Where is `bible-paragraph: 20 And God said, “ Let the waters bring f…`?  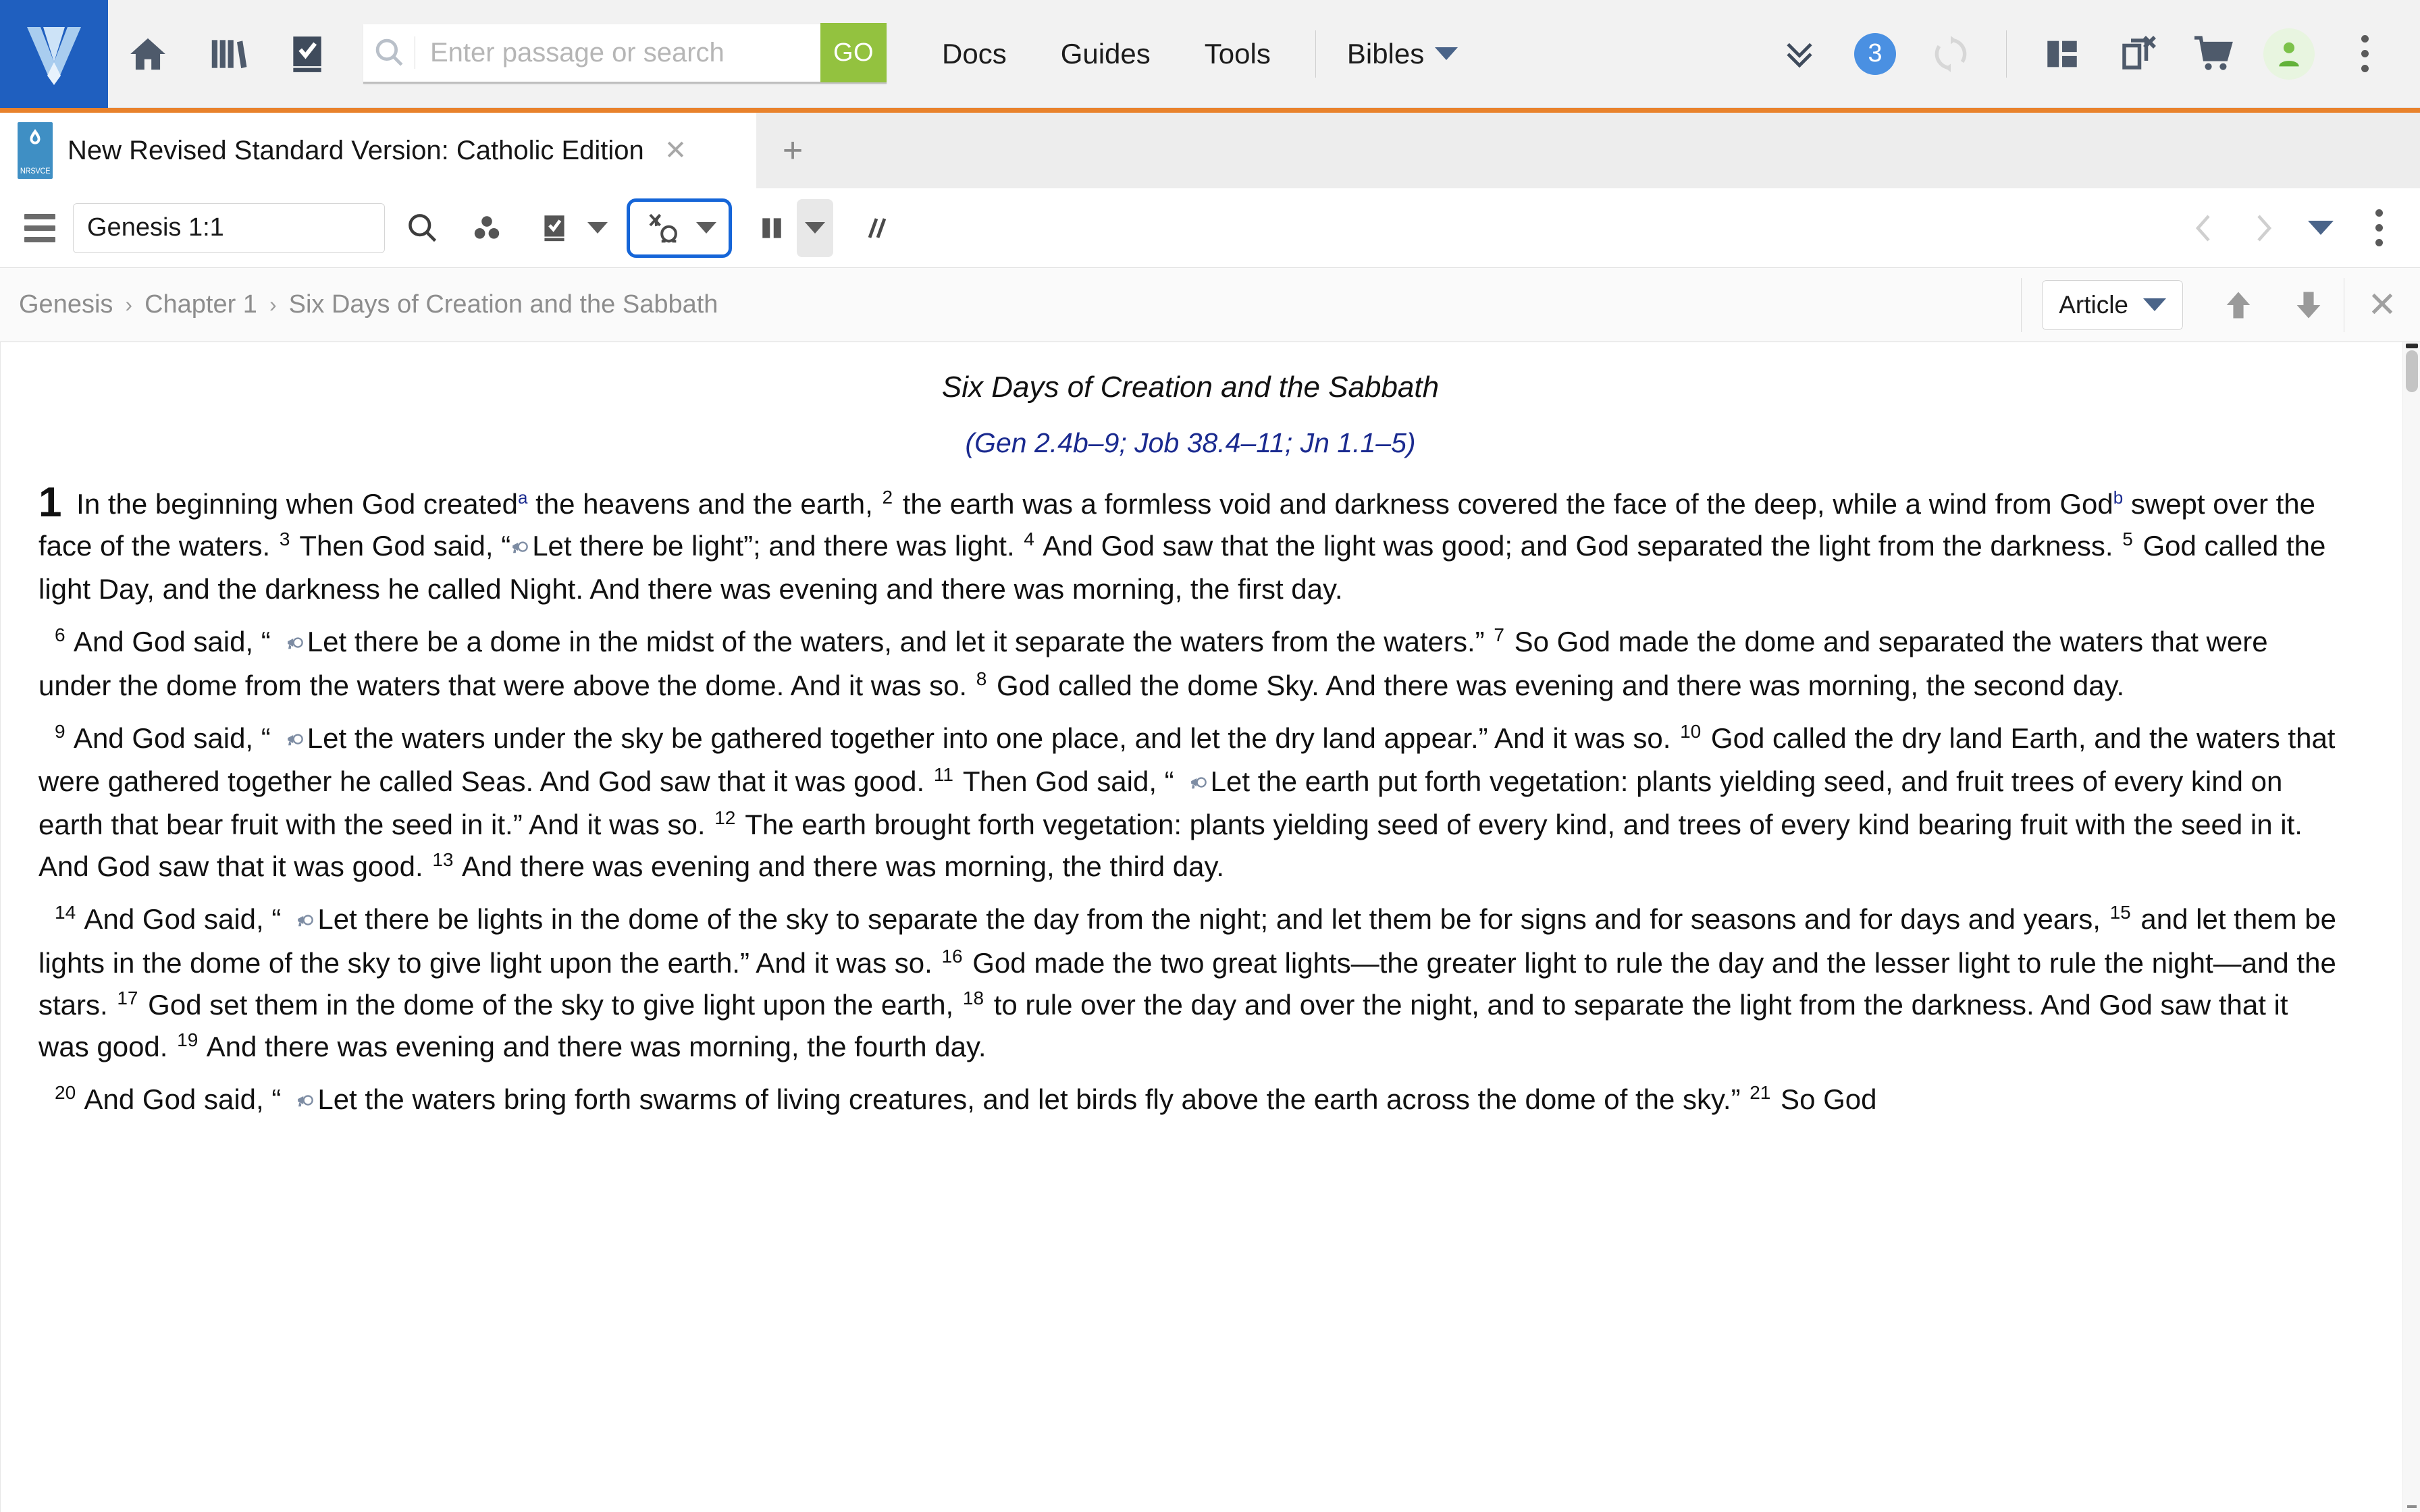
bible-paragraph: 20 And God said, “ Let the waters bring f… is located at coordinates (1190, 1099).